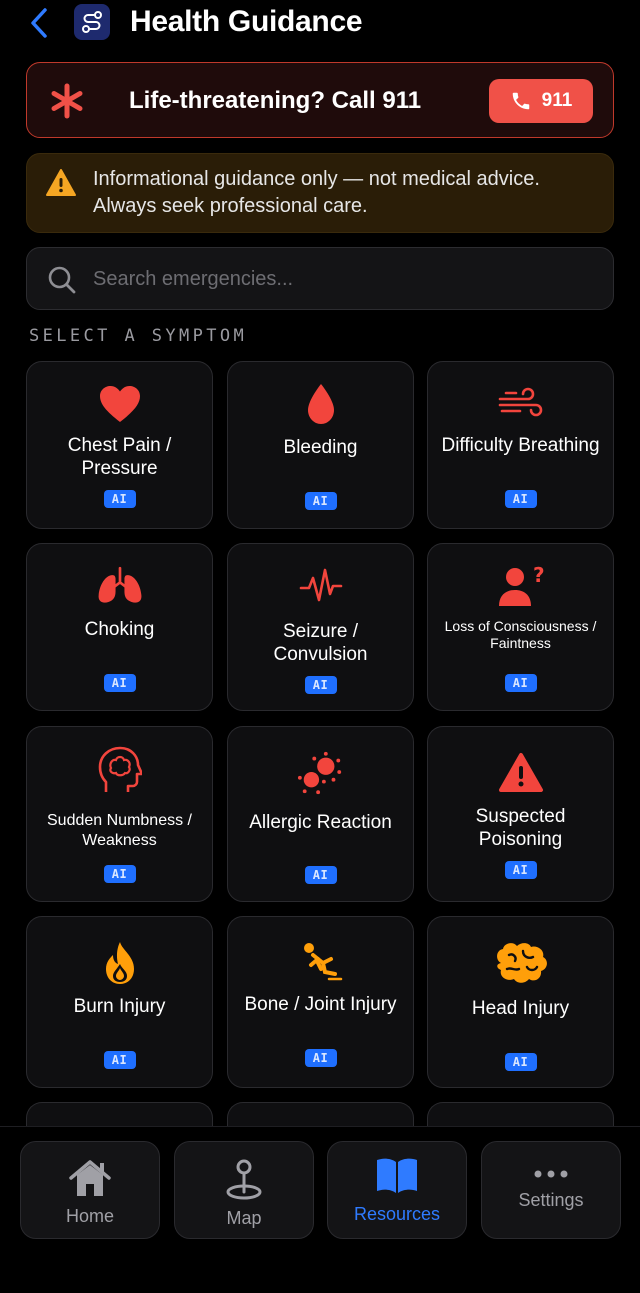 This screenshot has width=640, height=1293. What do you see at coordinates (246, 21) in the screenshot?
I see `page-title: Health Guidance` at bounding box center [246, 21].